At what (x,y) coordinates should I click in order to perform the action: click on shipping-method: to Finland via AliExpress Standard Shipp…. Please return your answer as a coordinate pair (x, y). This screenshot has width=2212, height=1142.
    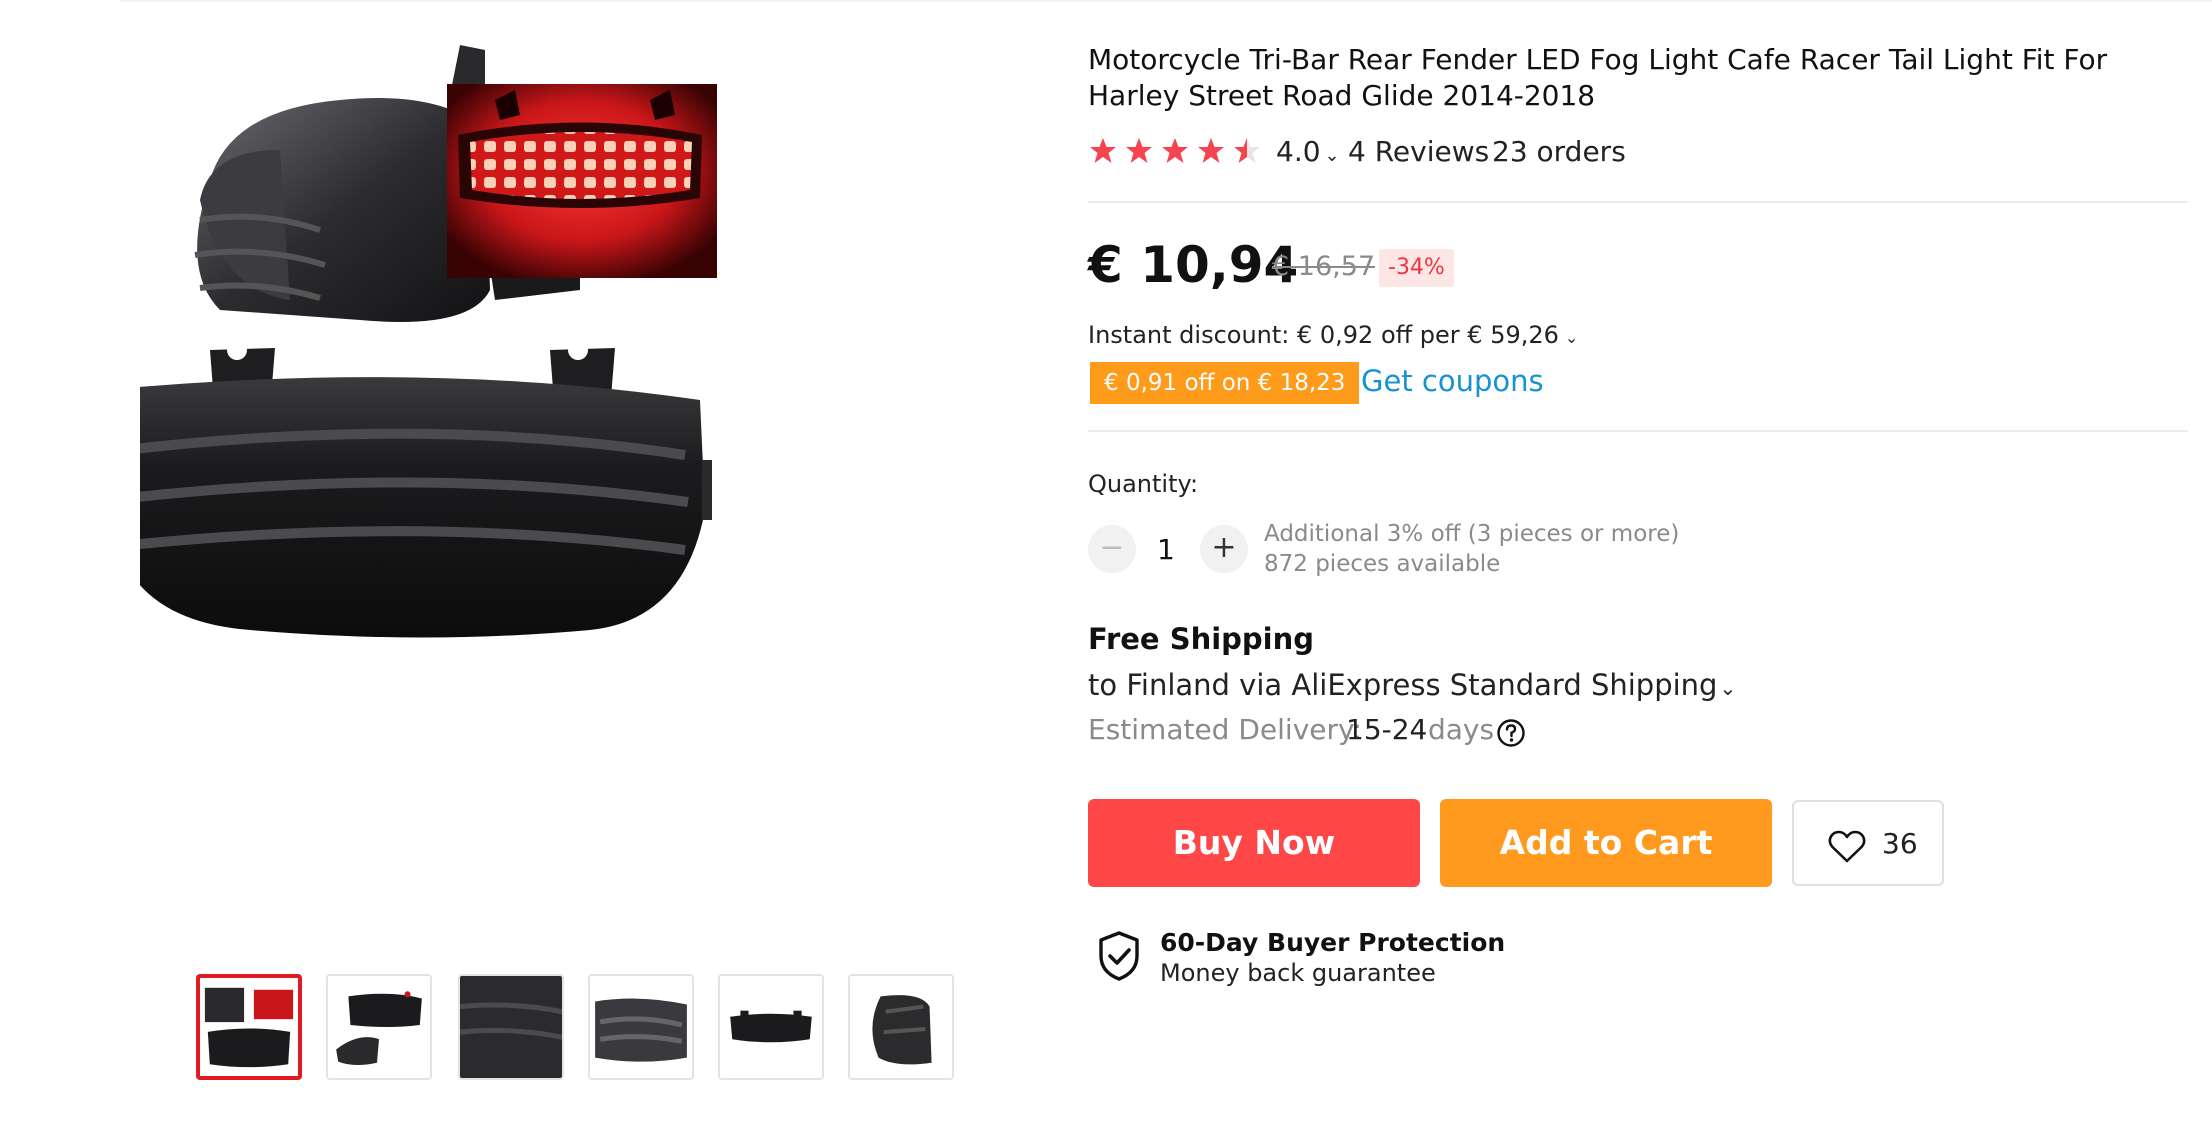
    Looking at the image, I should click on (1412, 685).